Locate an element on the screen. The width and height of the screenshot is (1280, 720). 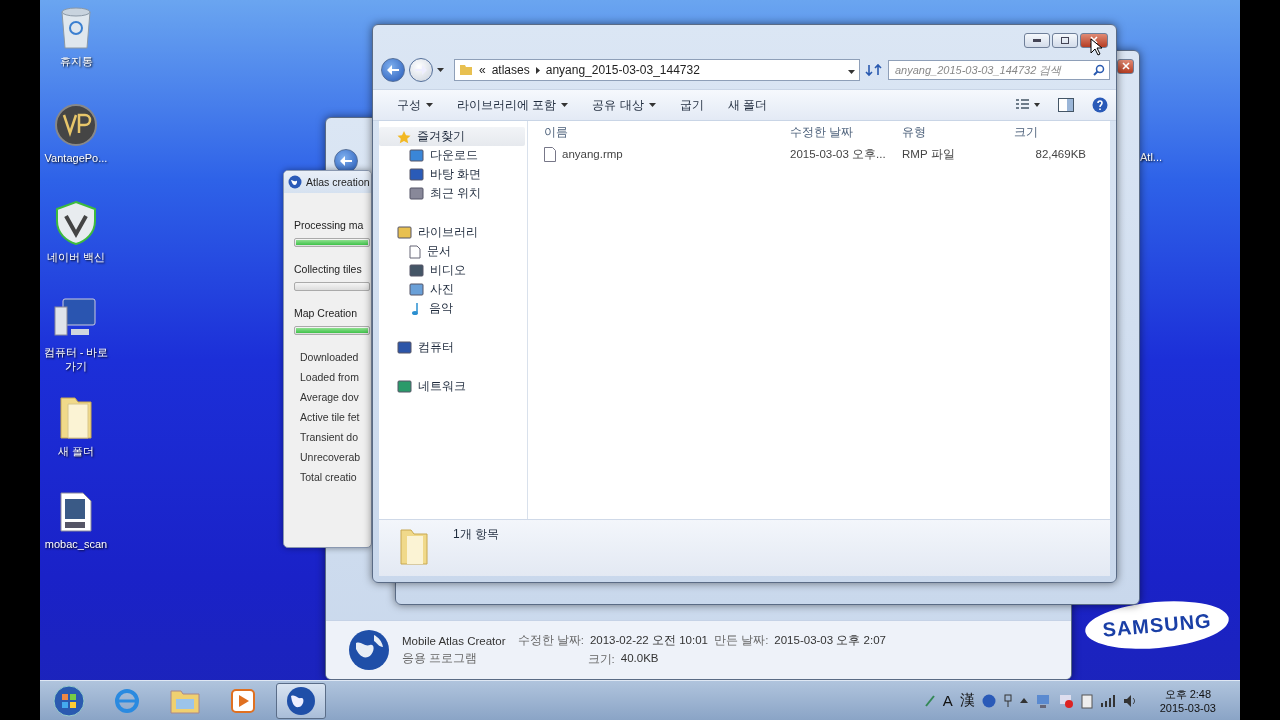
field-label: 크기: is located at coordinates (601, 659).